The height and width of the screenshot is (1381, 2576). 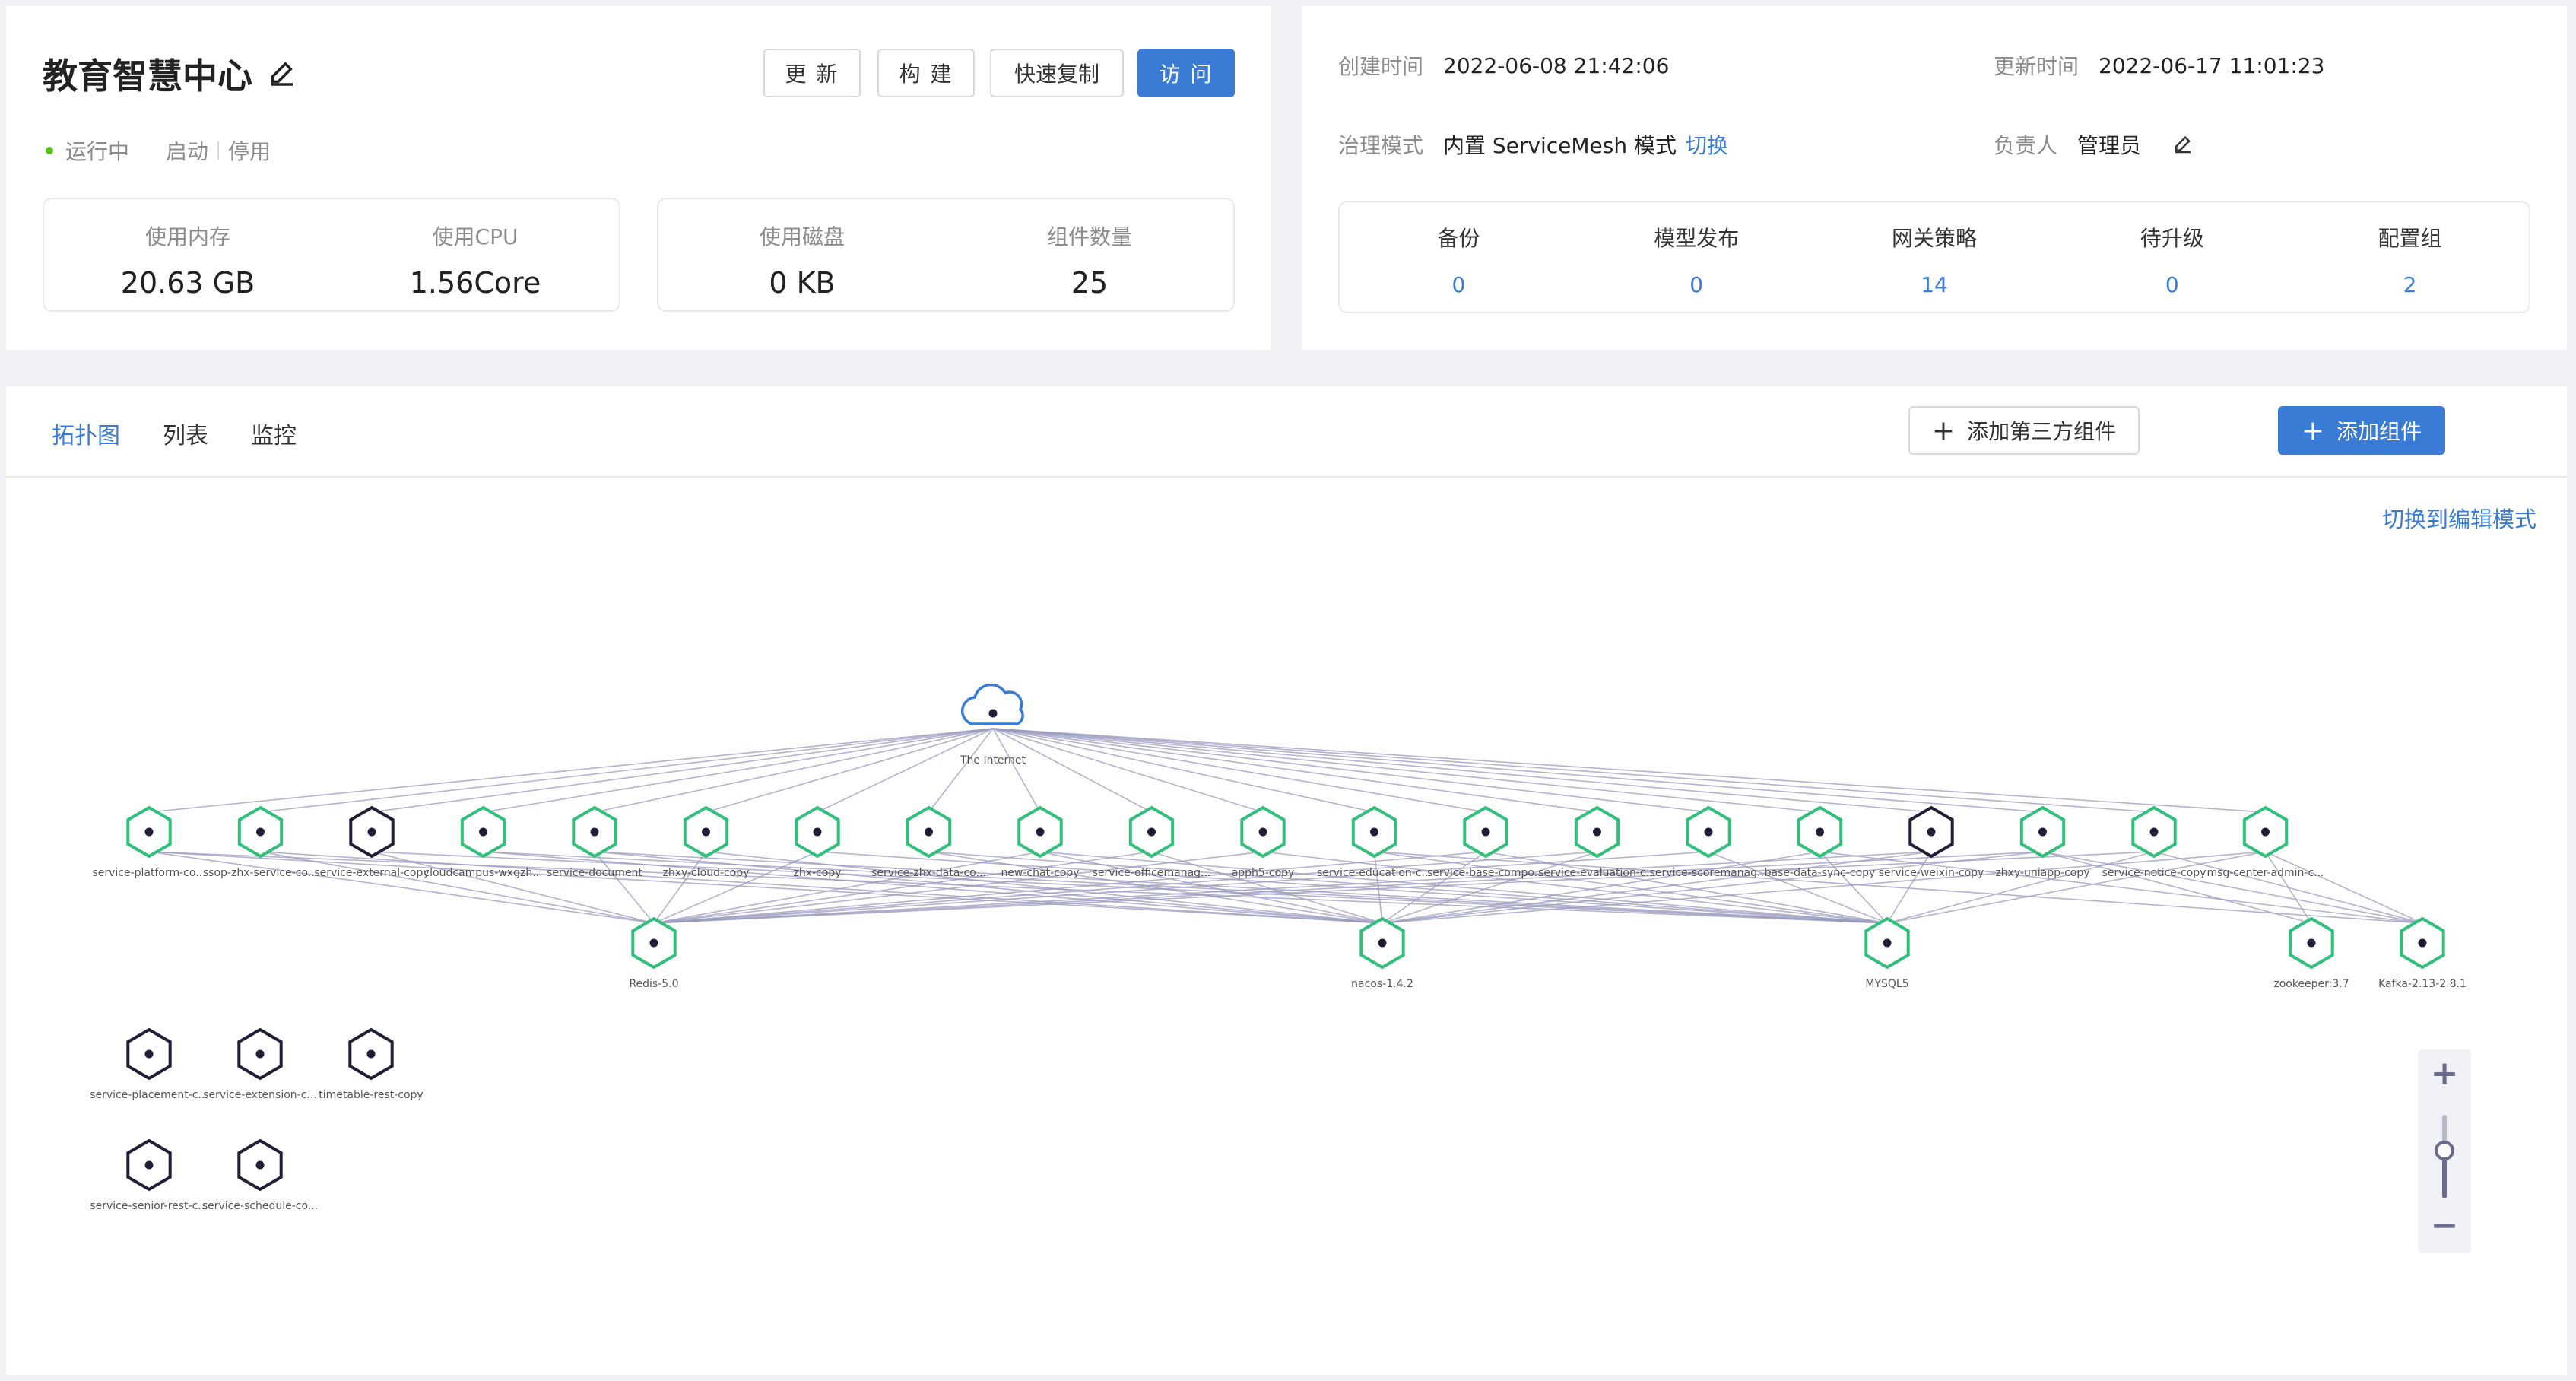 What do you see at coordinates (1707, 144) in the screenshot?
I see `switch-governance-link: 切换` at bounding box center [1707, 144].